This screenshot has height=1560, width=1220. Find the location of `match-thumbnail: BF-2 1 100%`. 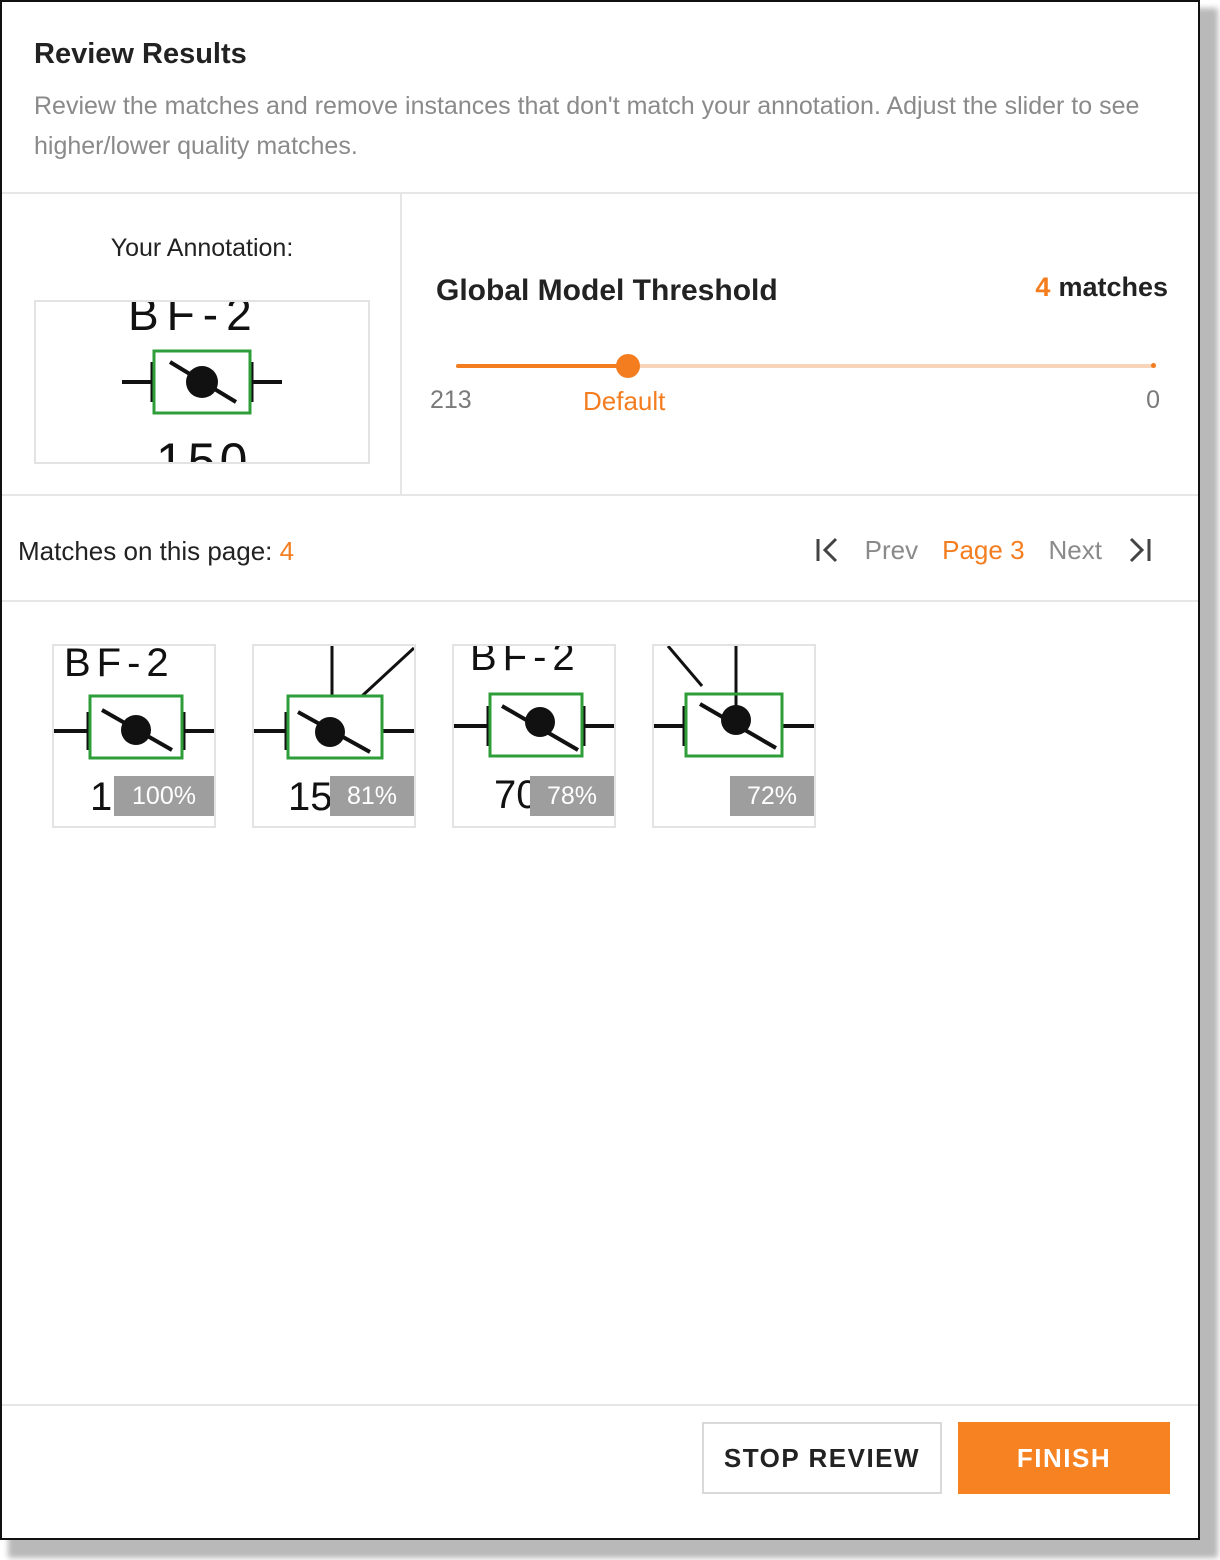

match-thumbnail: BF-2 1 100% is located at coordinates (134, 736).